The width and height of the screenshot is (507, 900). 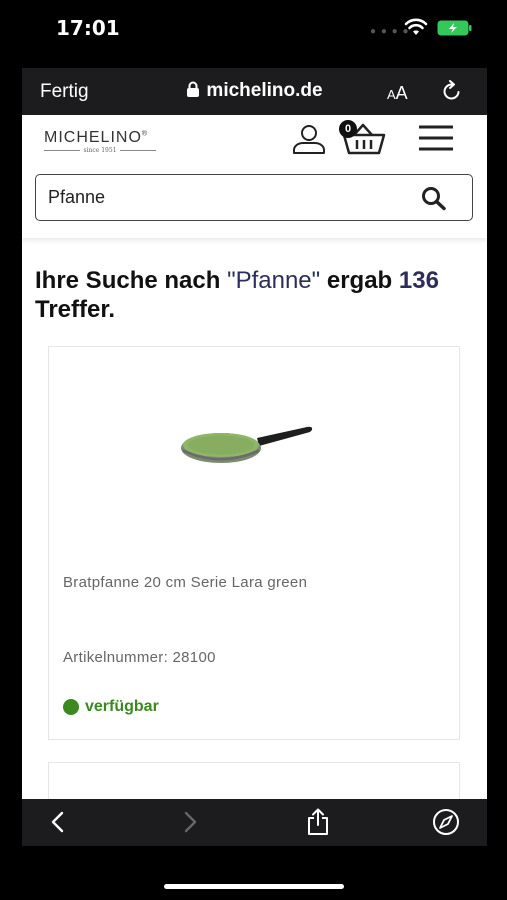 What do you see at coordinates (309, 139) in the screenshot?
I see `user-icon` at bounding box center [309, 139].